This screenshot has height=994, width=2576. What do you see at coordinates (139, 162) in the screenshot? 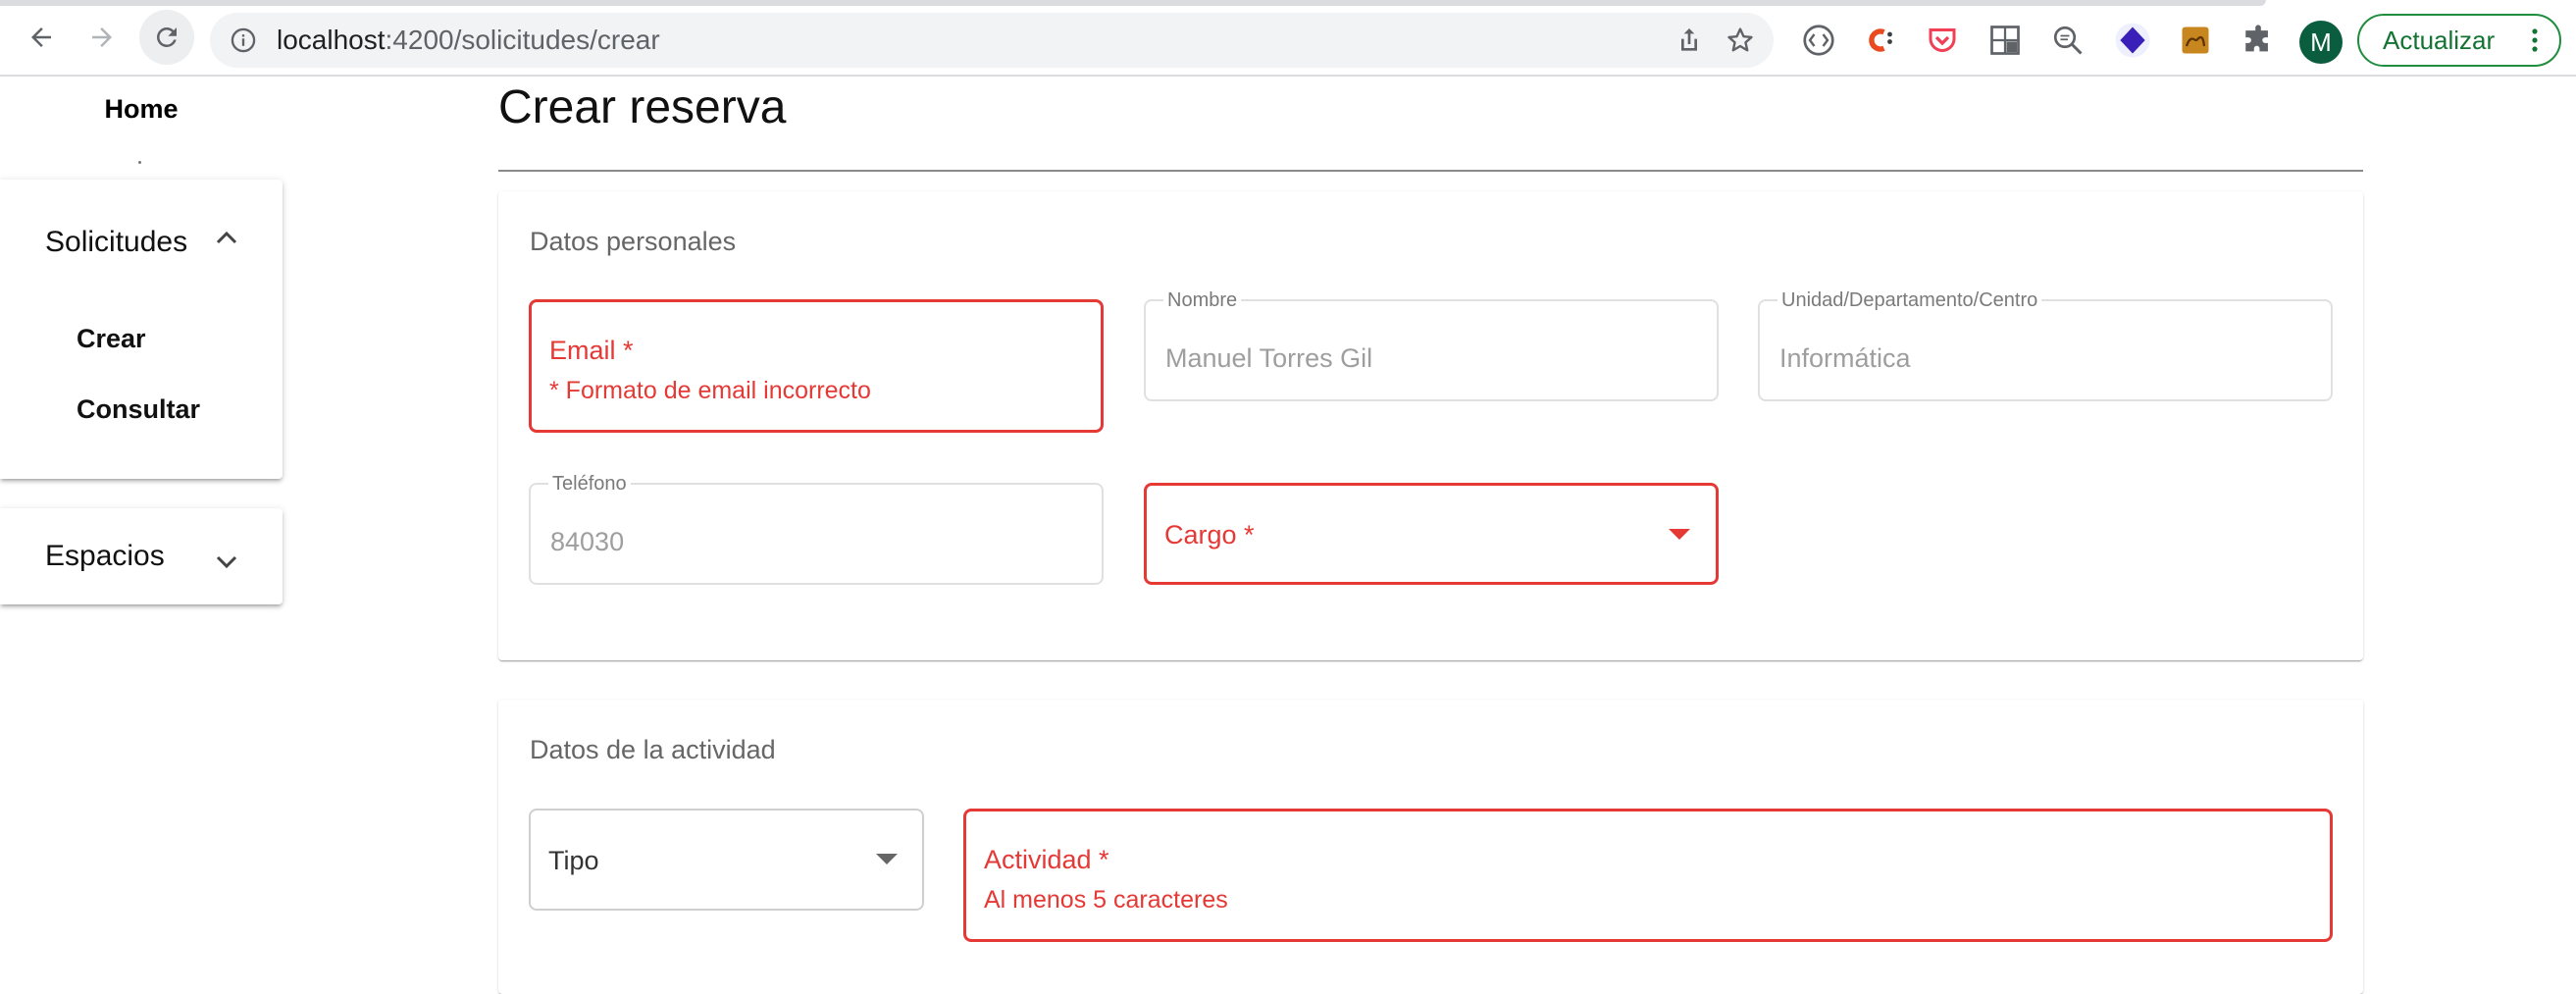
I see `sidebar-divider-dot` at bounding box center [139, 162].